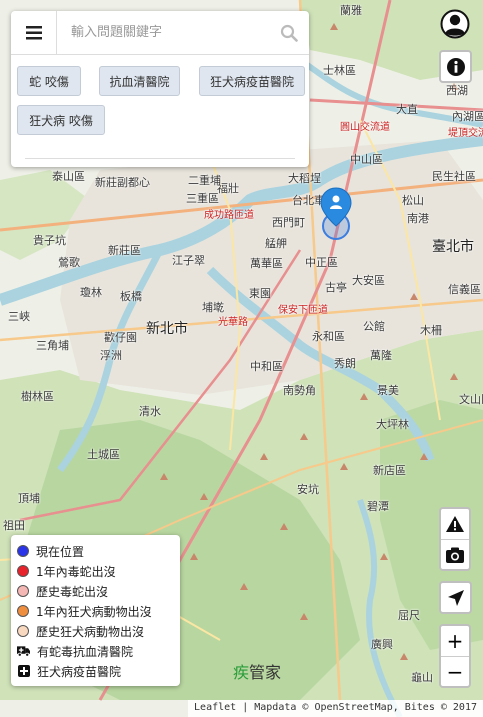 This screenshot has height=717, width=483. What do you see at coordinates (339, 70) in the screenshot?
I see `map-label: 士林區` at bounding box center [339, 70].